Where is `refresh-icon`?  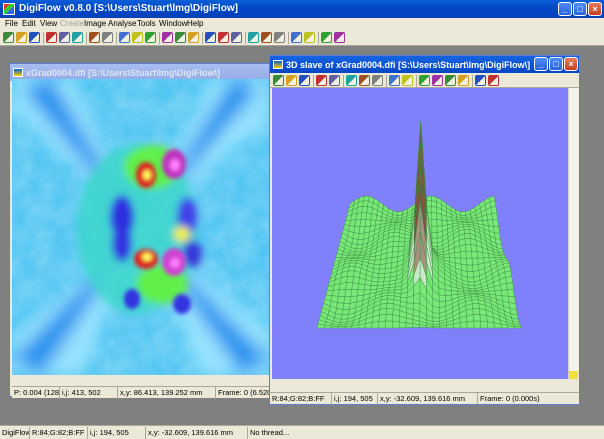 refresh-icon is located at coordinates (266, 37).